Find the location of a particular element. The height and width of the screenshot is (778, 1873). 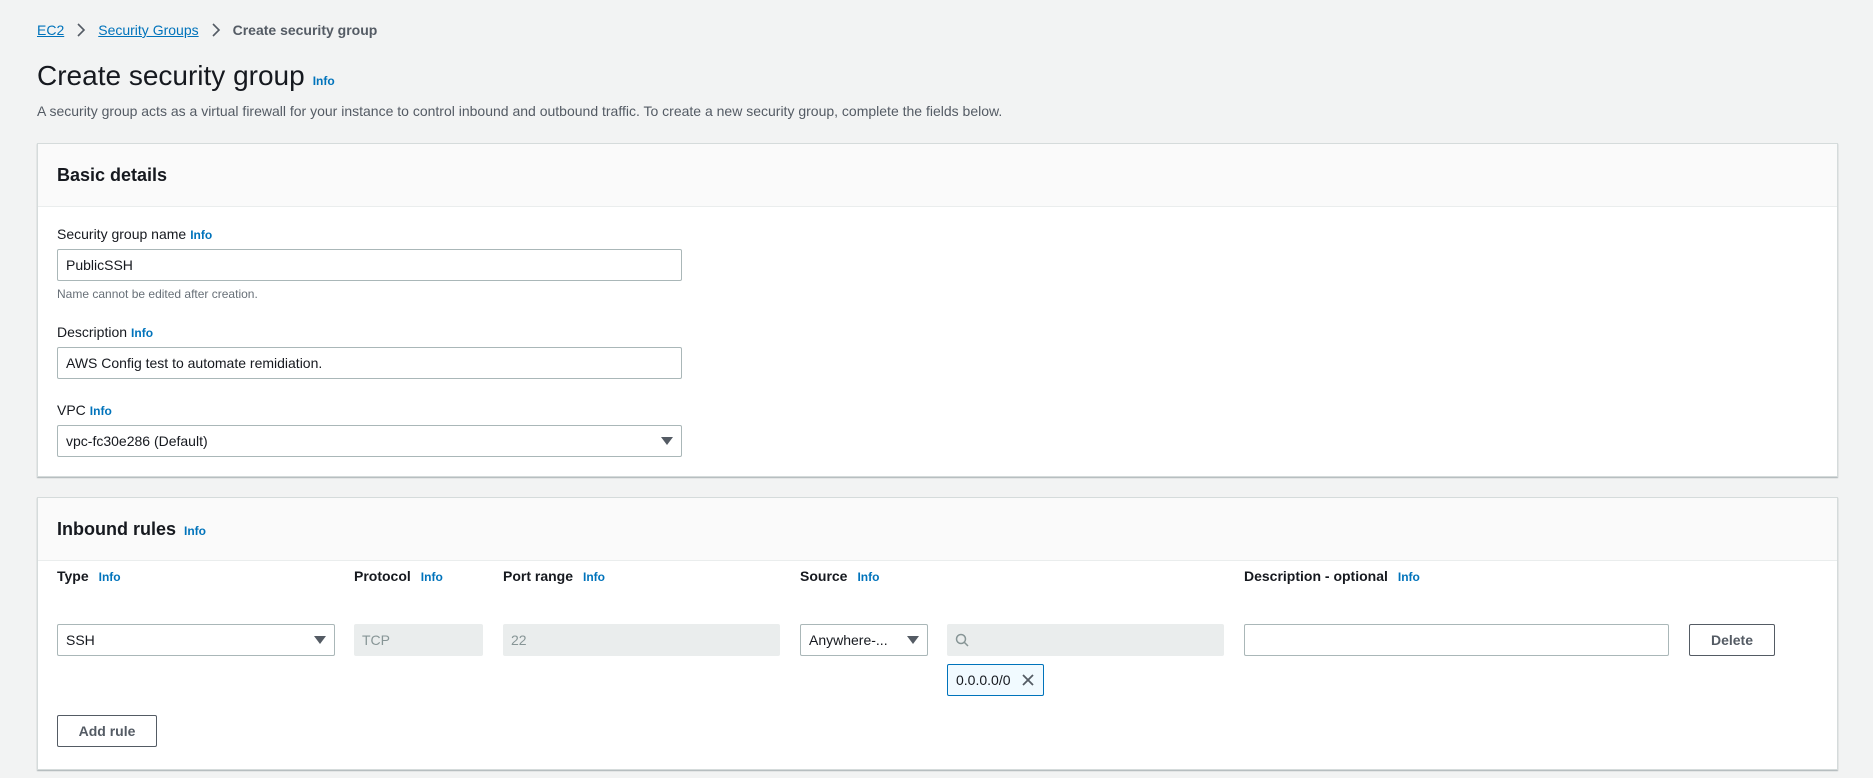

page-header: Create security group Info is located at coordinates (186, 76).